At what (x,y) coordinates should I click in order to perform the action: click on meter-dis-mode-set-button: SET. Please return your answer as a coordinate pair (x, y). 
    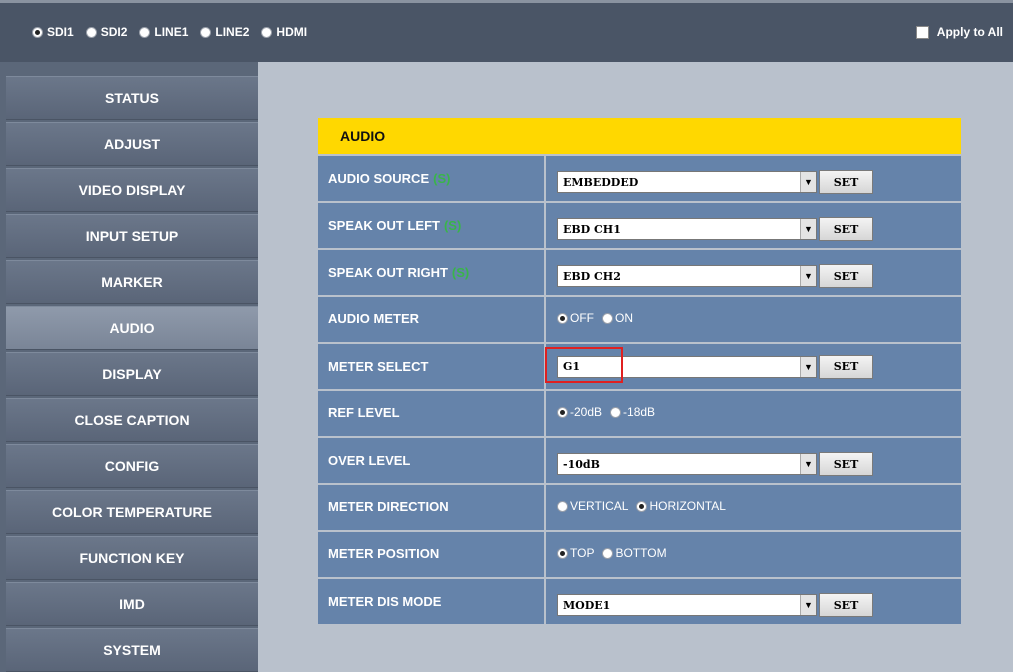
    Looking at the image, I should click on (846, 605).